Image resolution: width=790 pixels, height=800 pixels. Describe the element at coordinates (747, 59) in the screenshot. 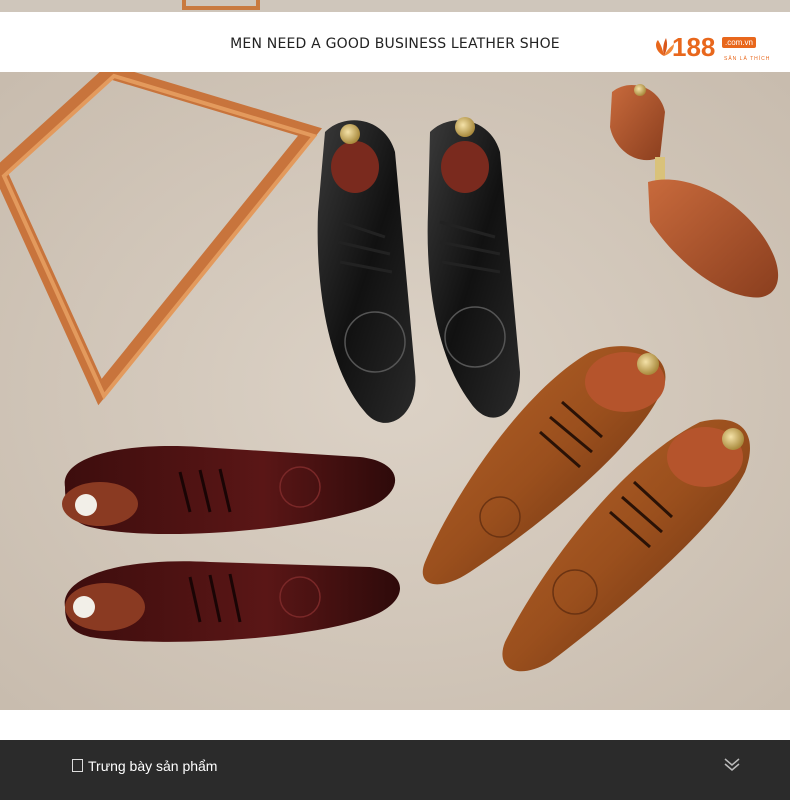

I see `logo-tagline: SĂN LÀ THÍCH` at that location.